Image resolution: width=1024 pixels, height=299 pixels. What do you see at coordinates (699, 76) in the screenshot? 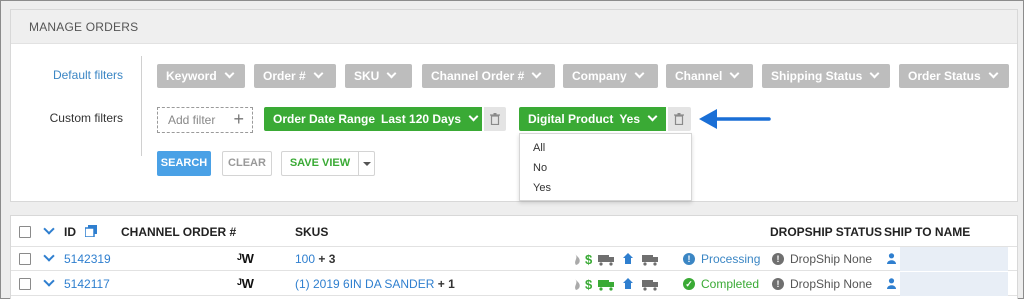
I see `filter-channel-label: Channel` at bounding box center [699, 76].